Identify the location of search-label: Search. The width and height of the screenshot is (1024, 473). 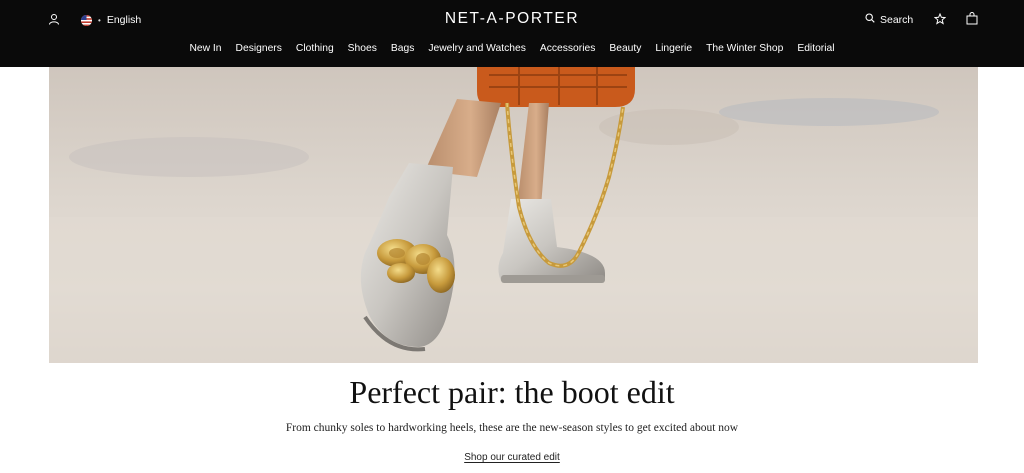
(897, 19).